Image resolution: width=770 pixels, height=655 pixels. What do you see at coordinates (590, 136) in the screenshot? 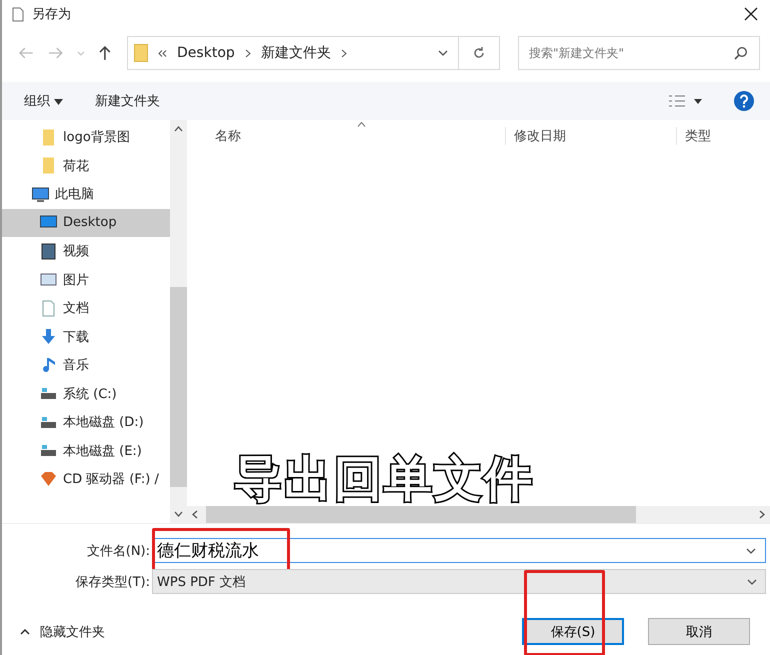
I see `column-header: 修改日期` at bounding box center [590, 136].